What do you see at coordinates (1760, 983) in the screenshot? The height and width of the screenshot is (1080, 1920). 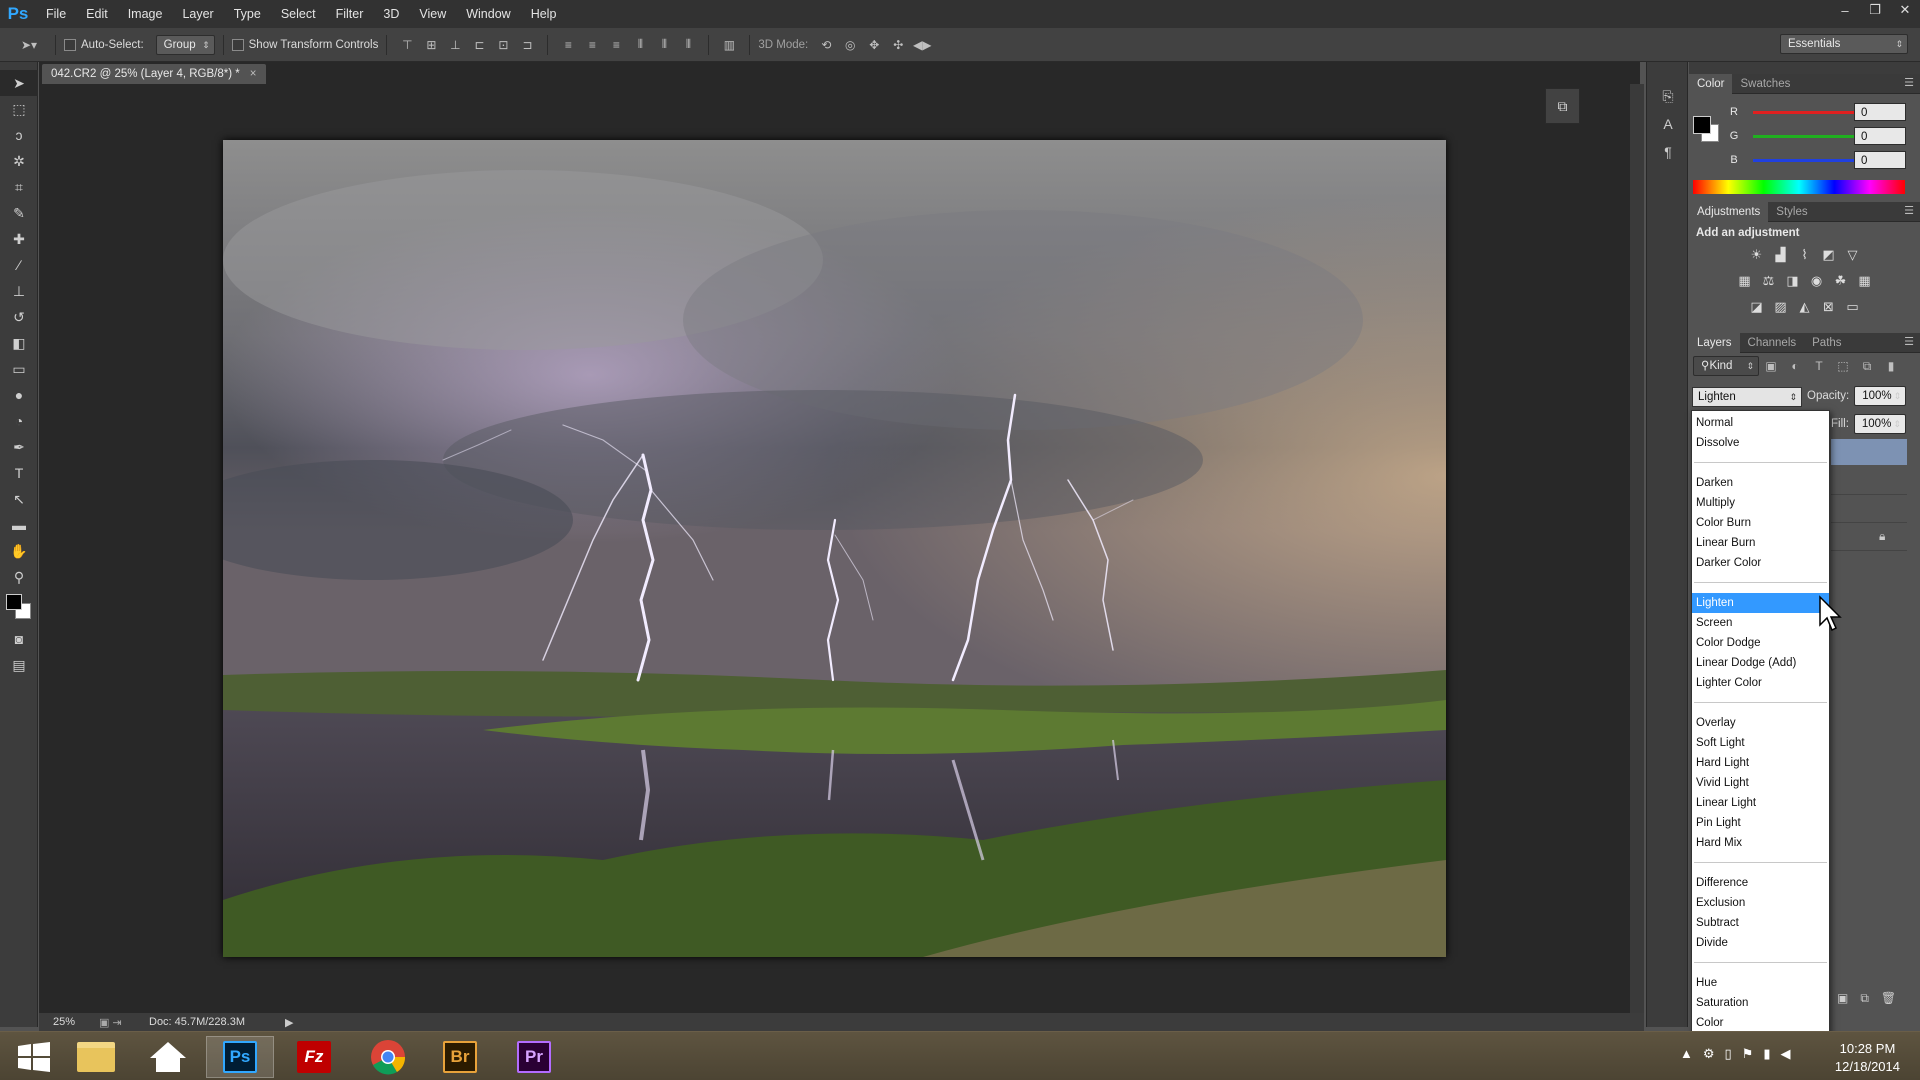 I see `blend-option-hue: Hue` at bounding box center [1760, 983].